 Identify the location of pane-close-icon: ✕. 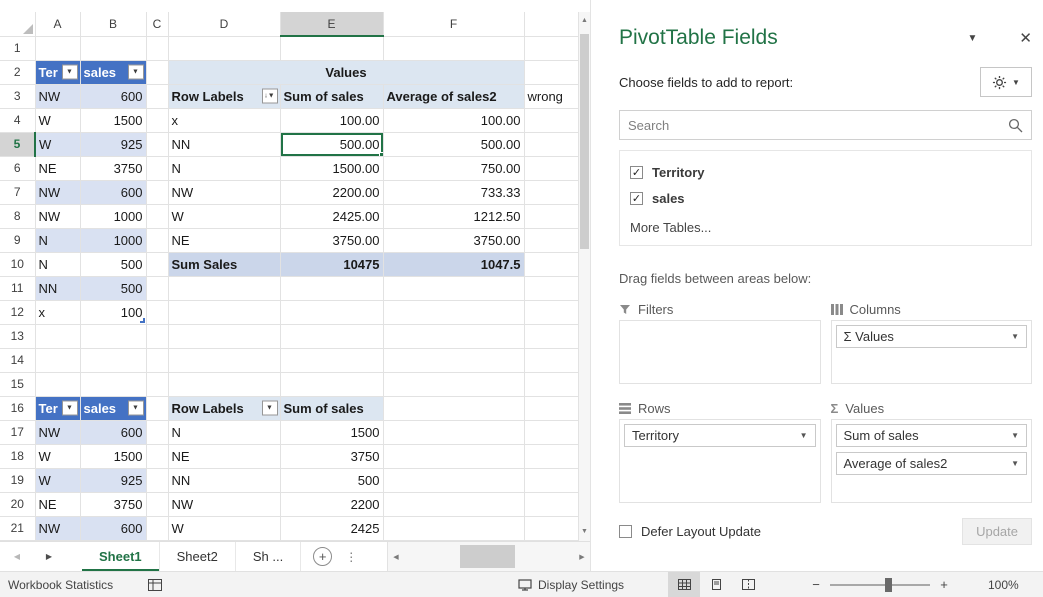
(1025, 38).